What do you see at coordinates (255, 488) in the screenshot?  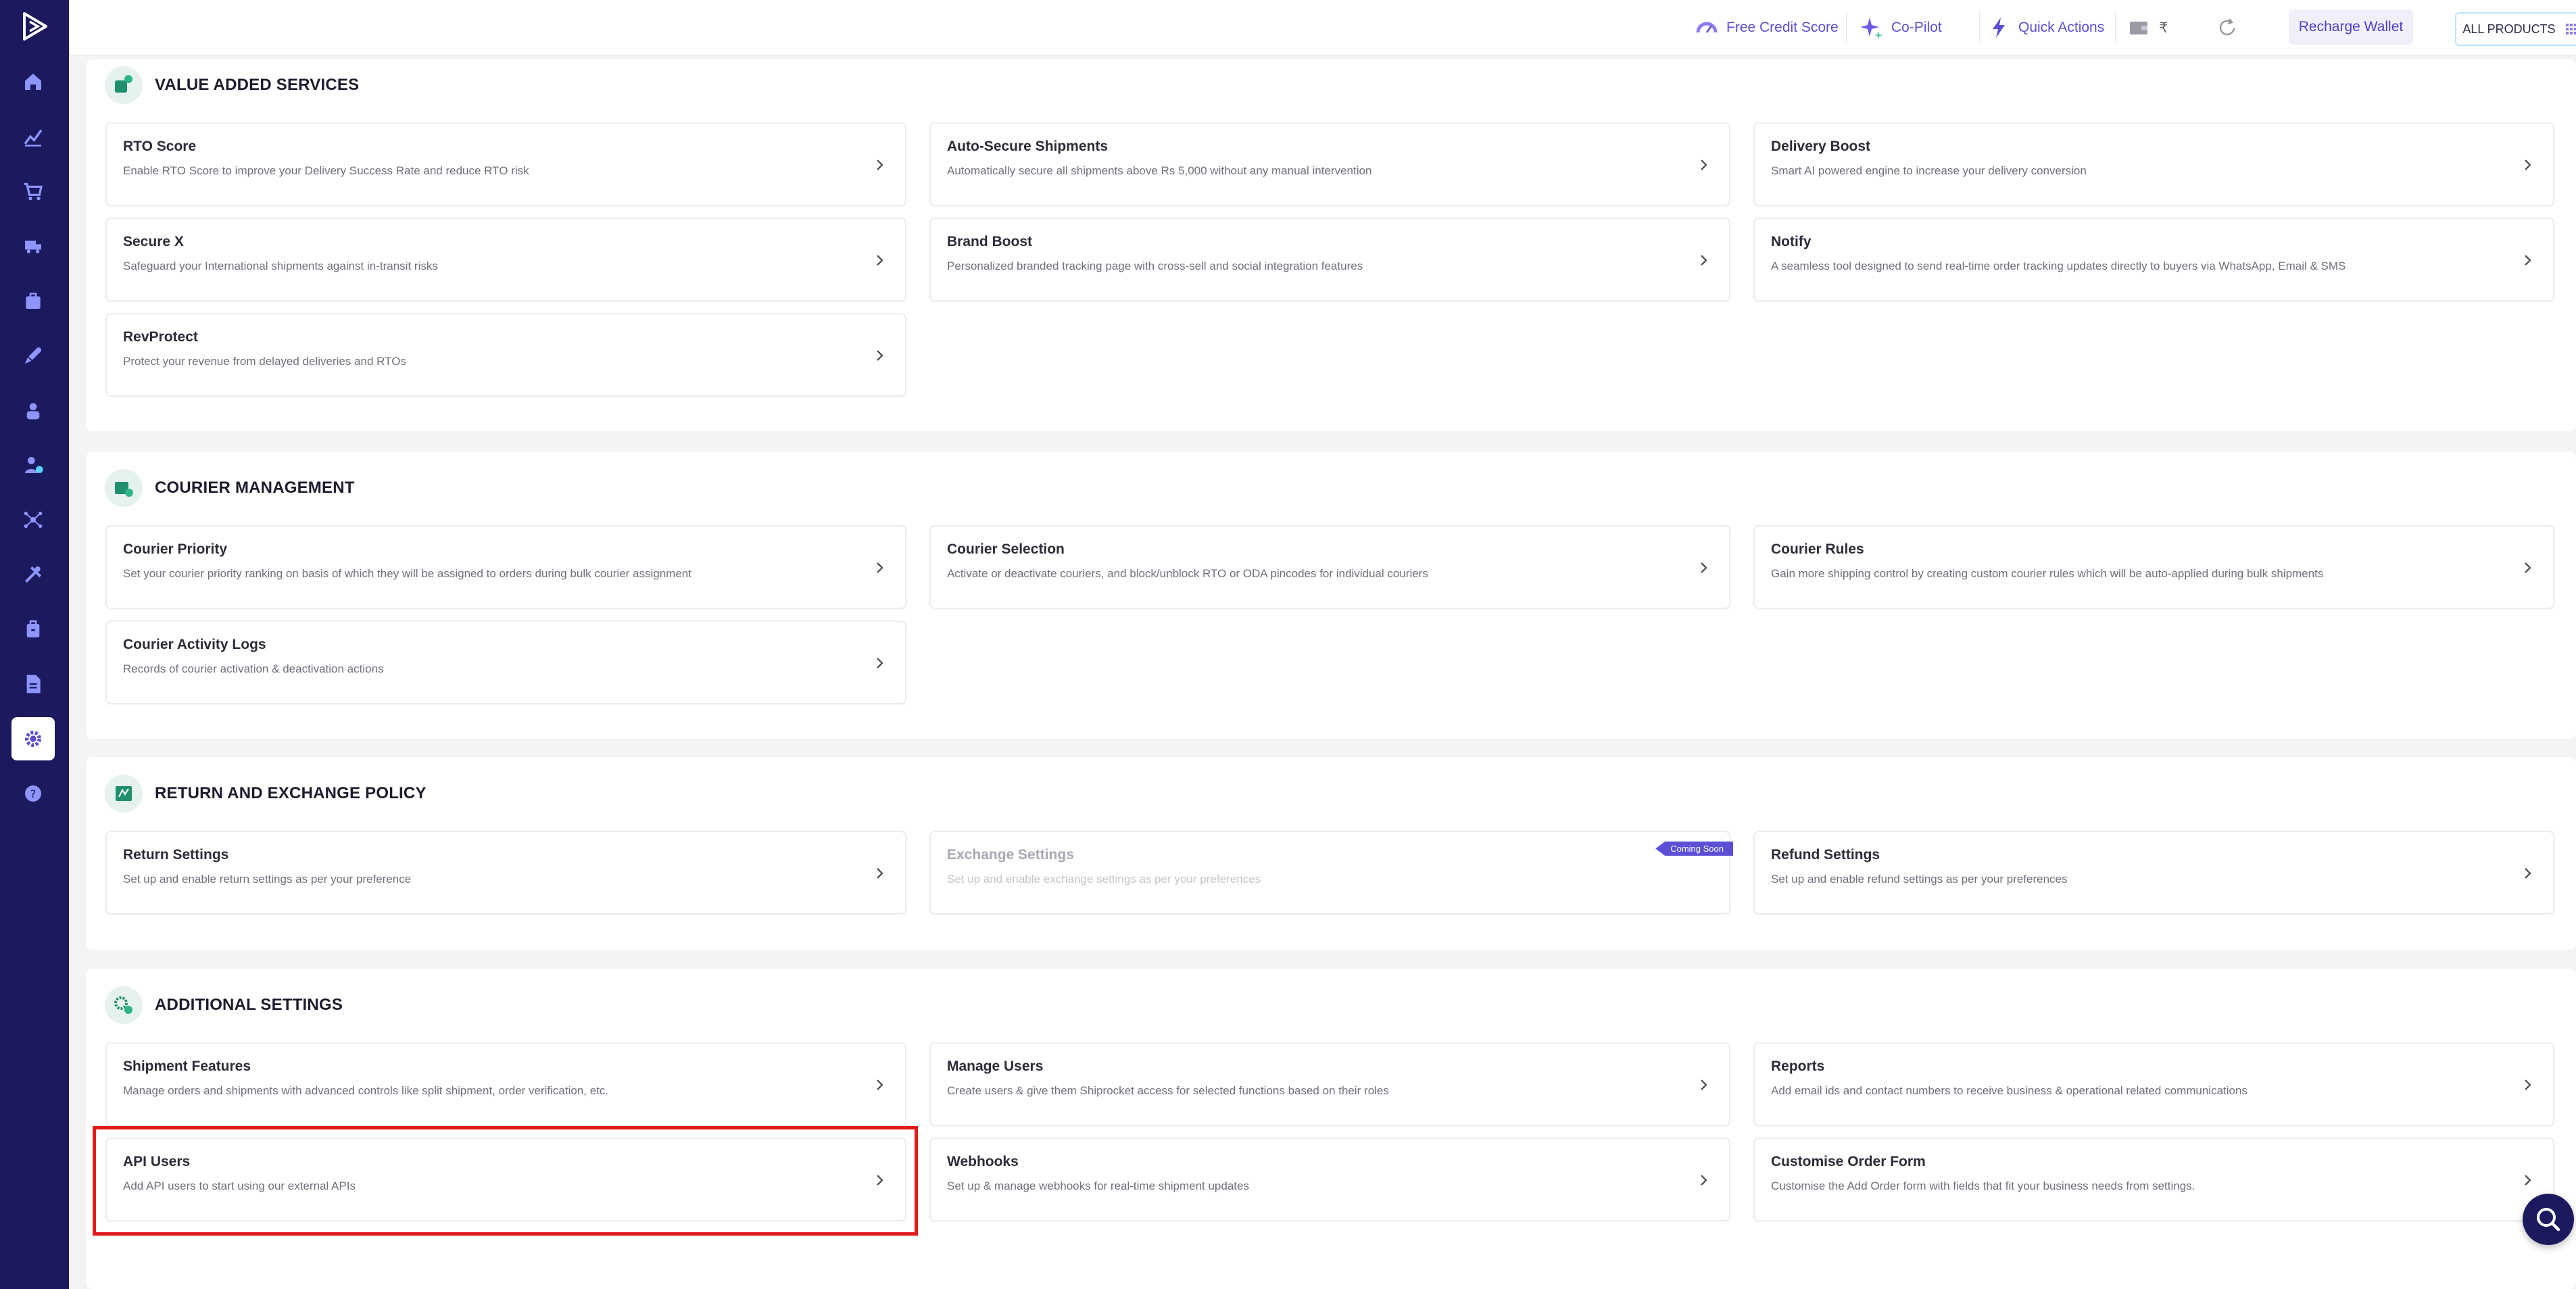 I see `section-title: COURIER MANAGEMENT` at bounding box center [255, 488].